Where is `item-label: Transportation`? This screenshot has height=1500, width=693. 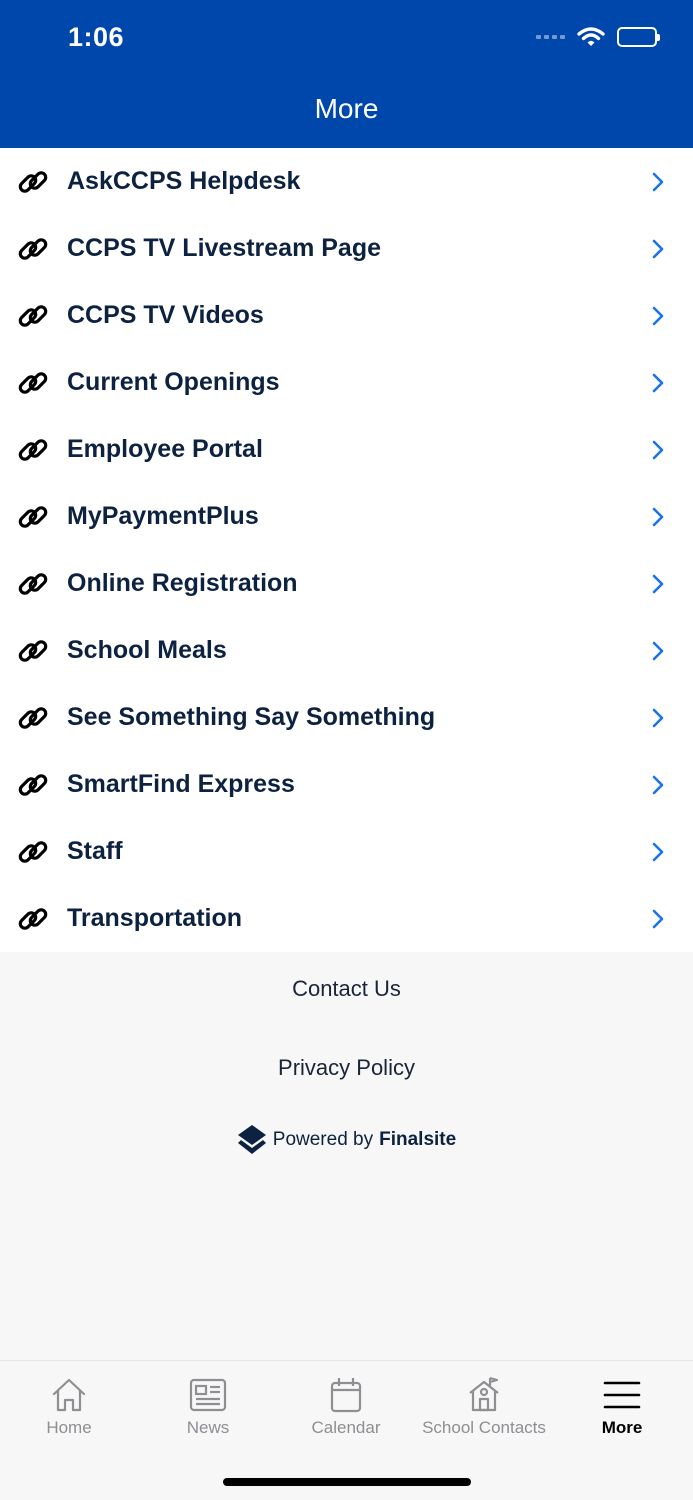
item-label: Transportation is located at coordinates (155, 918).